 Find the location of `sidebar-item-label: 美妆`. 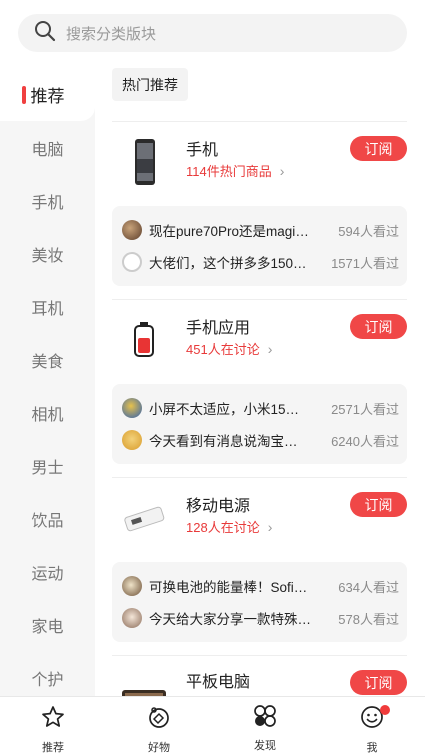

sidebar-item-label: 美妆 is located at coordinates (47, 256).